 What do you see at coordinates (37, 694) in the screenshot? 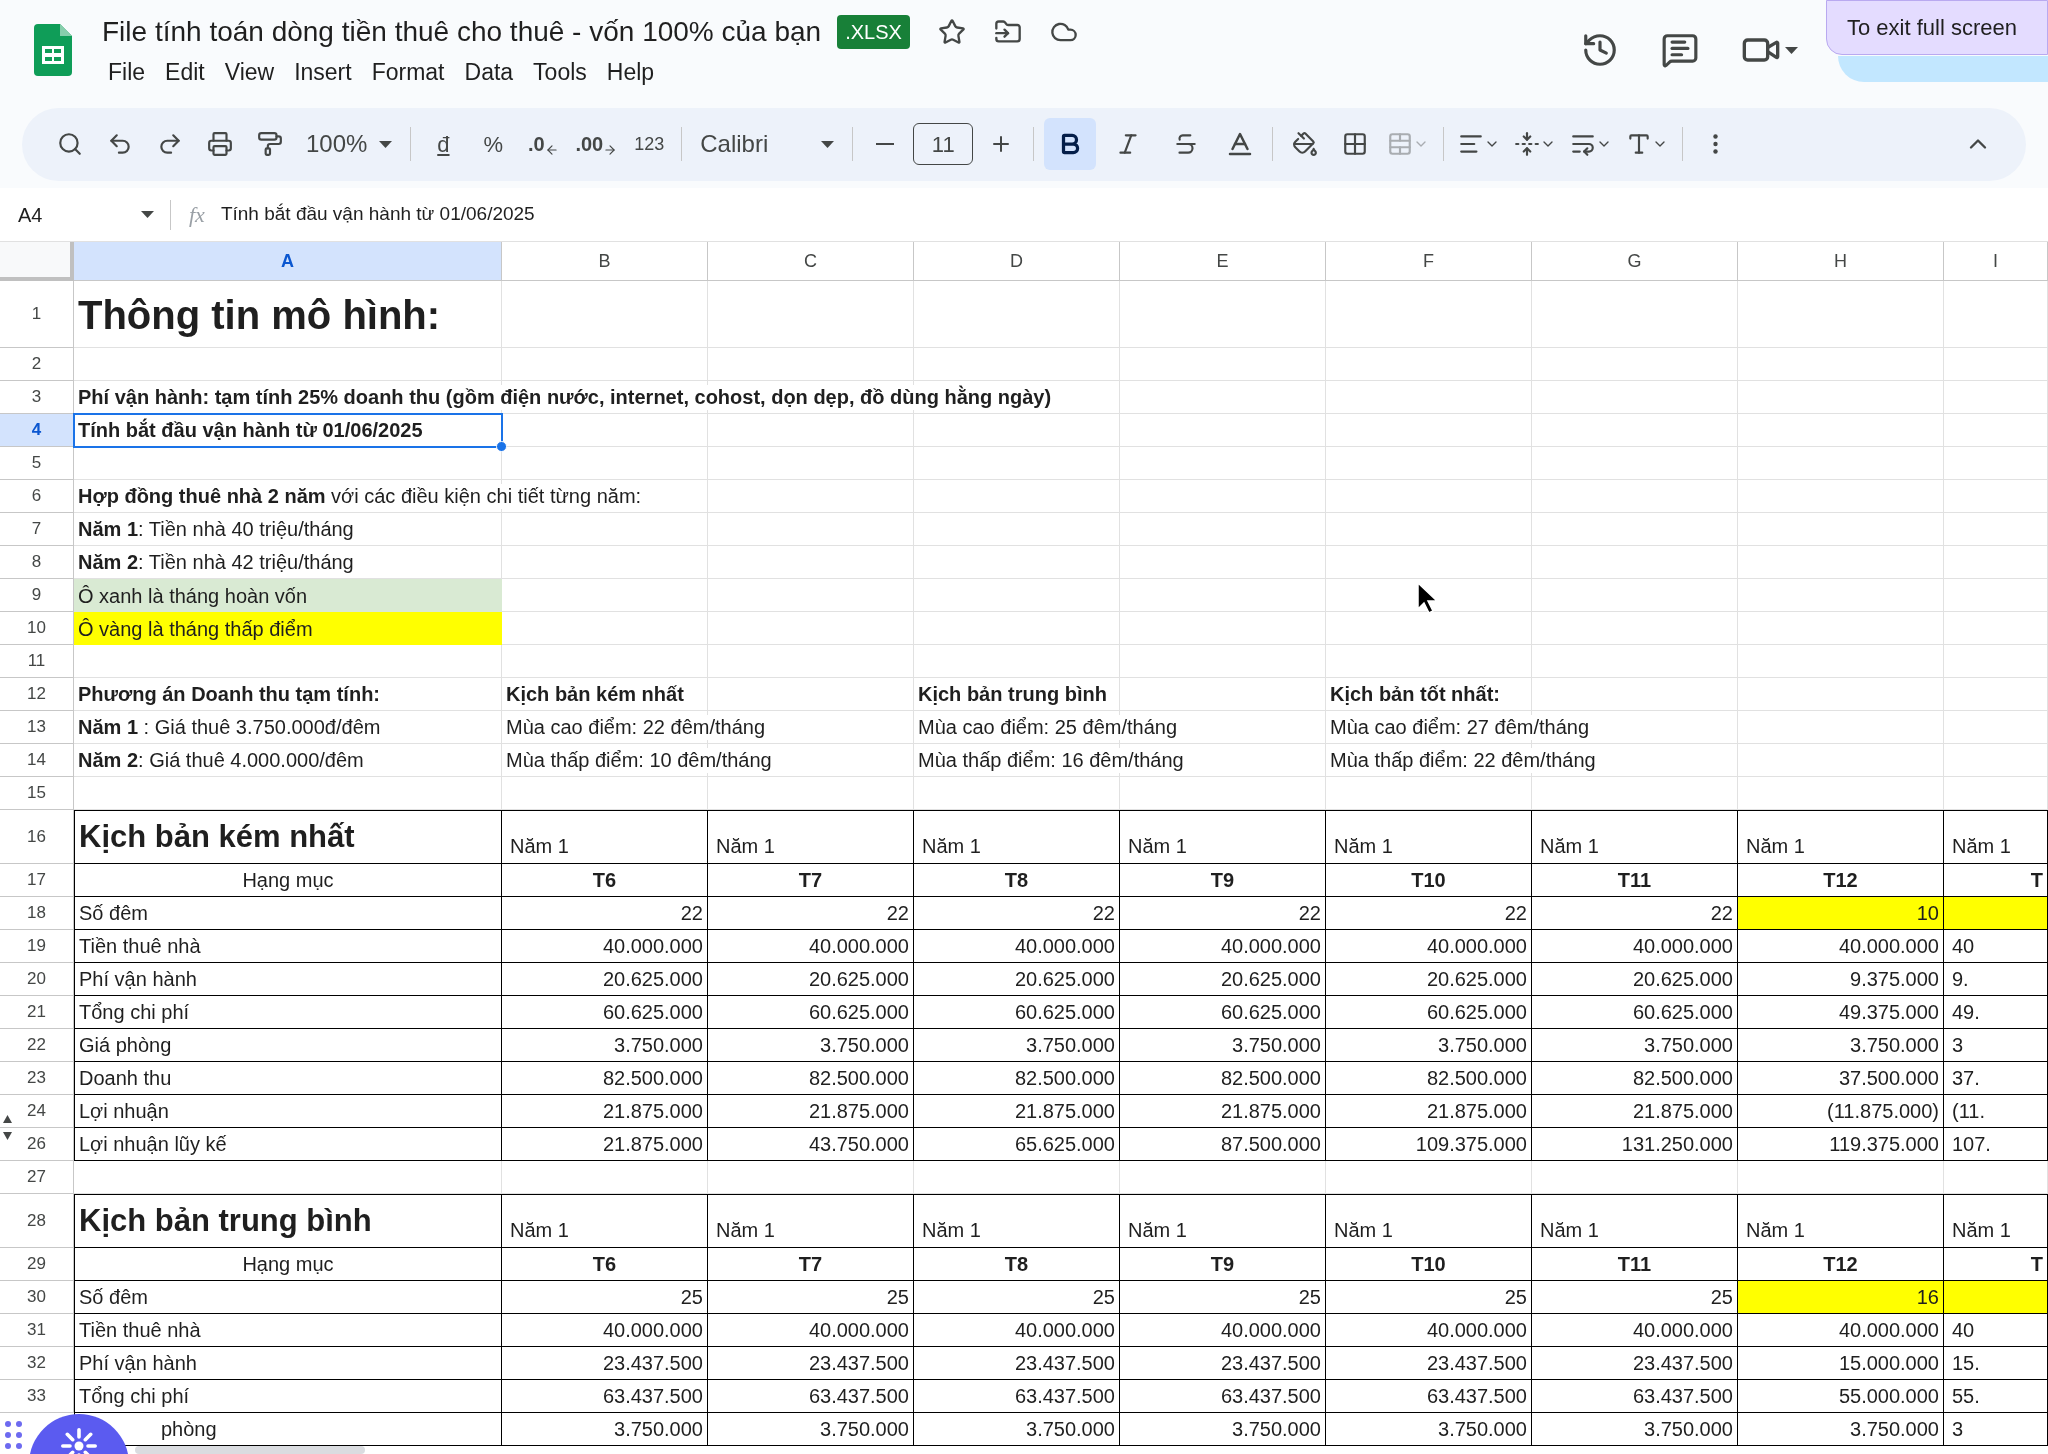
I see `row-number: 12` at bounding box center [37, 694].